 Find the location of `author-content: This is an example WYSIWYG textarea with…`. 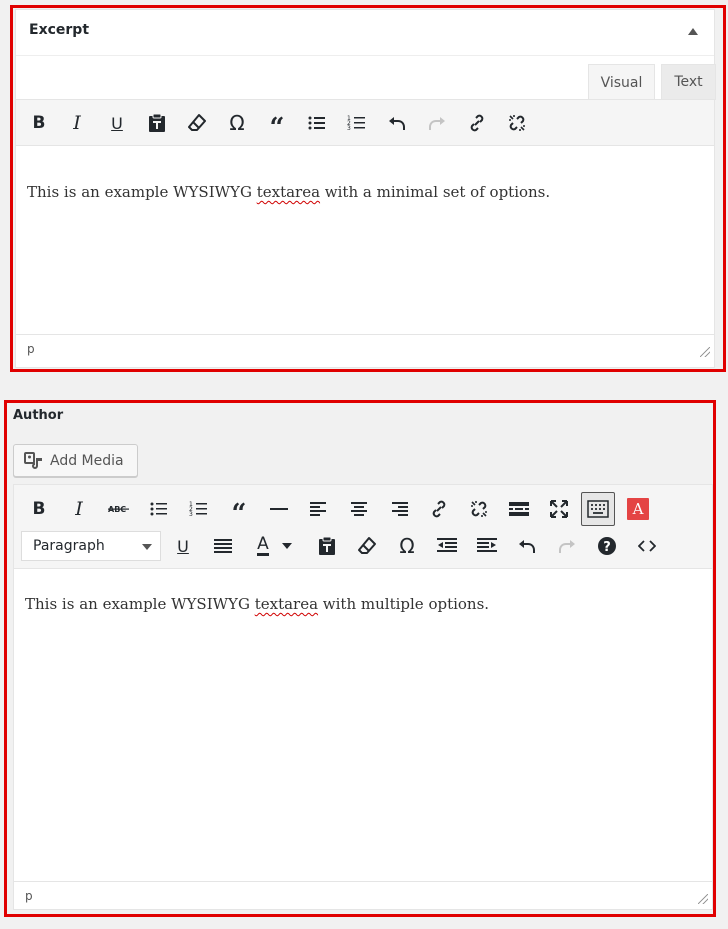

author-content: This is an example WYSIWYG textarea with… is located at coordinates (257, 604).